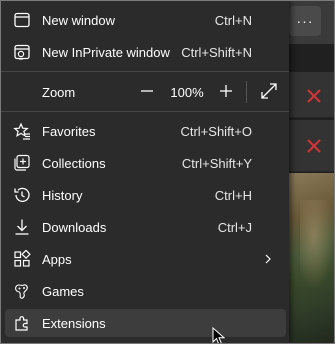  What do you see at coordinates (21, 291) in the screenshot?
I see `games-icon` at bounding box center [21, 291].